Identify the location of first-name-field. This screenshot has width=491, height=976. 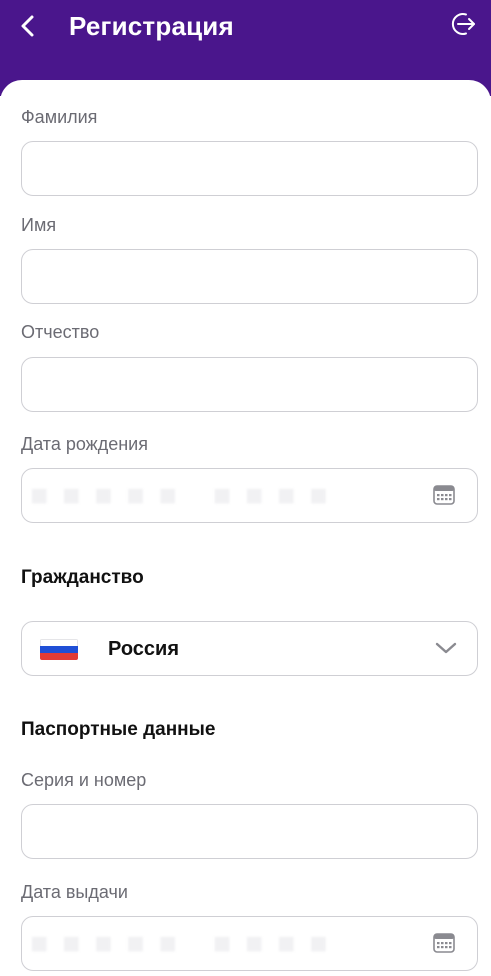
(249, 276).